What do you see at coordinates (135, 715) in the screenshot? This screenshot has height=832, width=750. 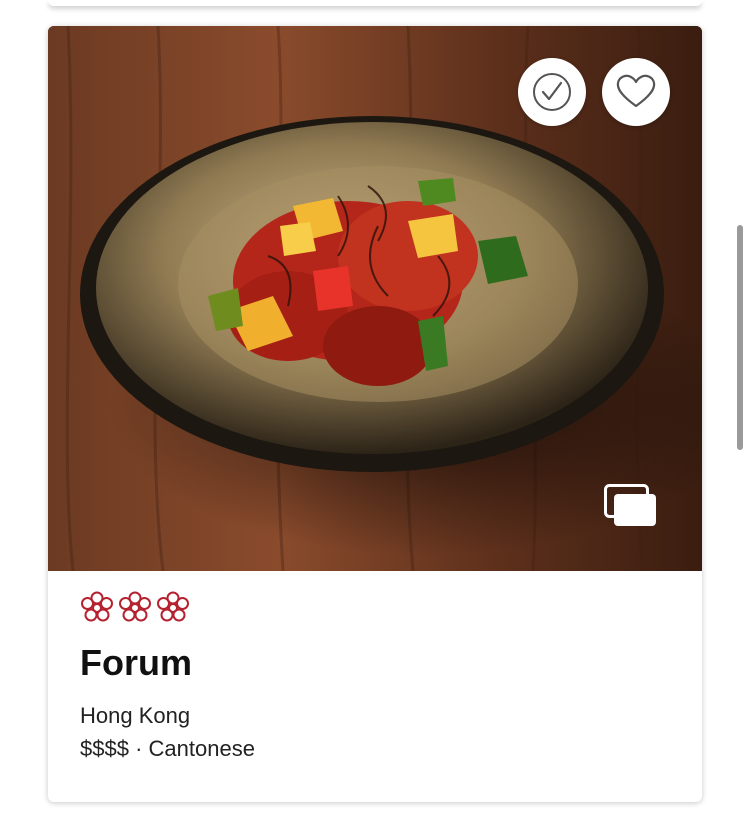 I see `restaurant-location: Hong Kong` at bounding box center [135, 715].